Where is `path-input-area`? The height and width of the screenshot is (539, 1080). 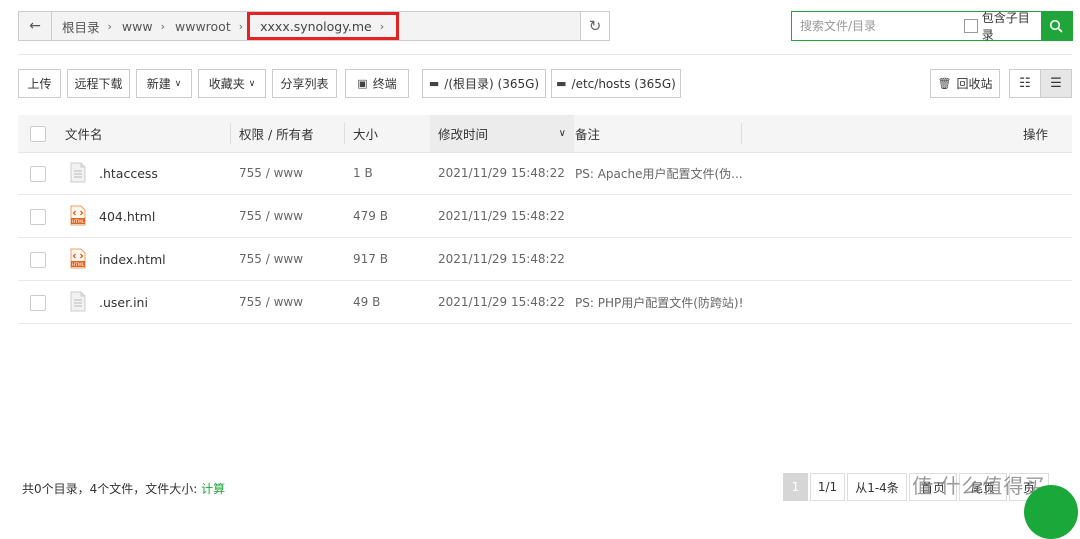
path-input-area is located at coordinates (489, 26).